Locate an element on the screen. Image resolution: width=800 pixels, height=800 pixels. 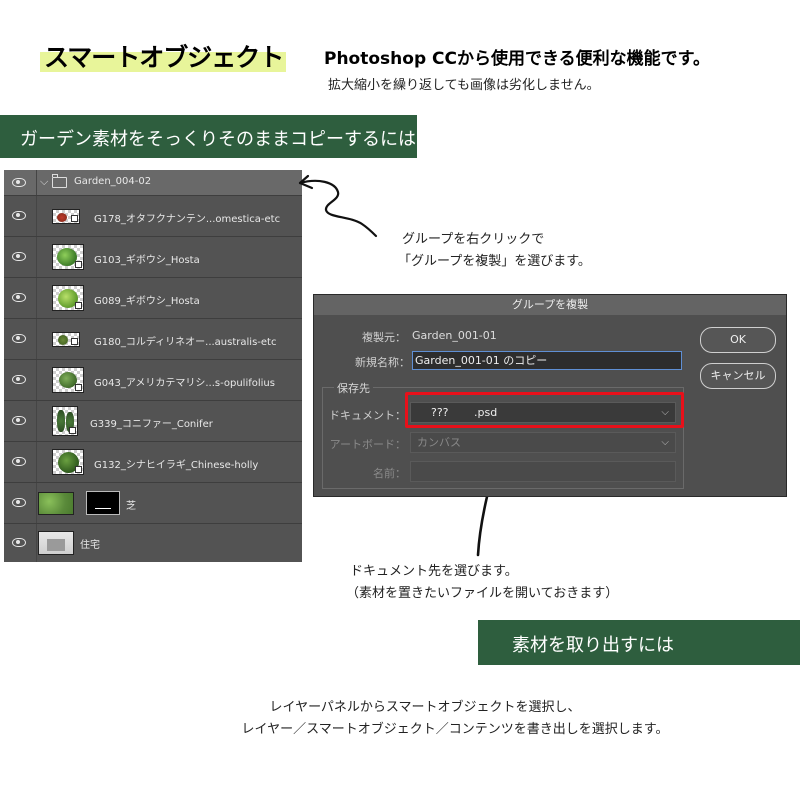
note-group-line2: 「グループを複製」を選びます。 is located at coordinates (494, 261).